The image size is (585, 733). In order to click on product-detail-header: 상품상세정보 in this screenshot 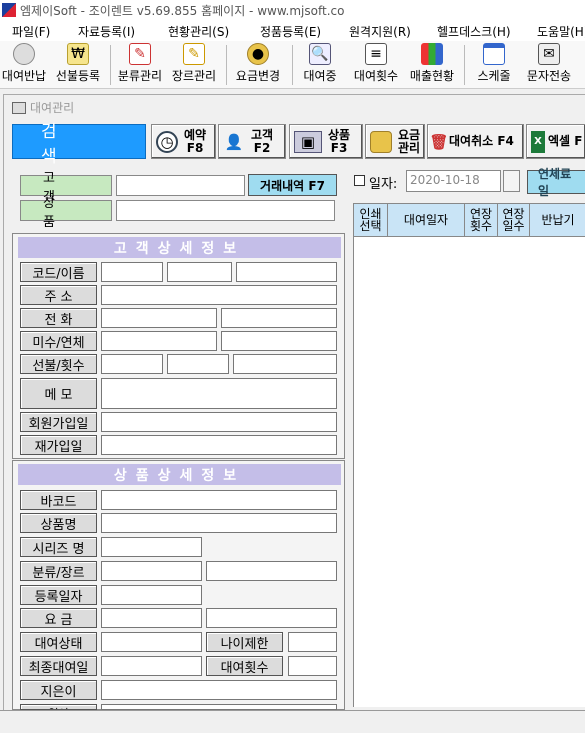, I will do `click(179, 474)`.